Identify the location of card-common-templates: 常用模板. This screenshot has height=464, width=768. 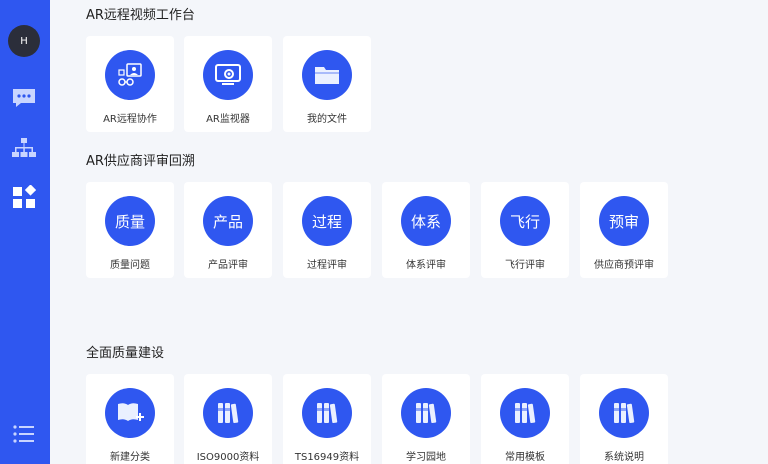
(525, 419).